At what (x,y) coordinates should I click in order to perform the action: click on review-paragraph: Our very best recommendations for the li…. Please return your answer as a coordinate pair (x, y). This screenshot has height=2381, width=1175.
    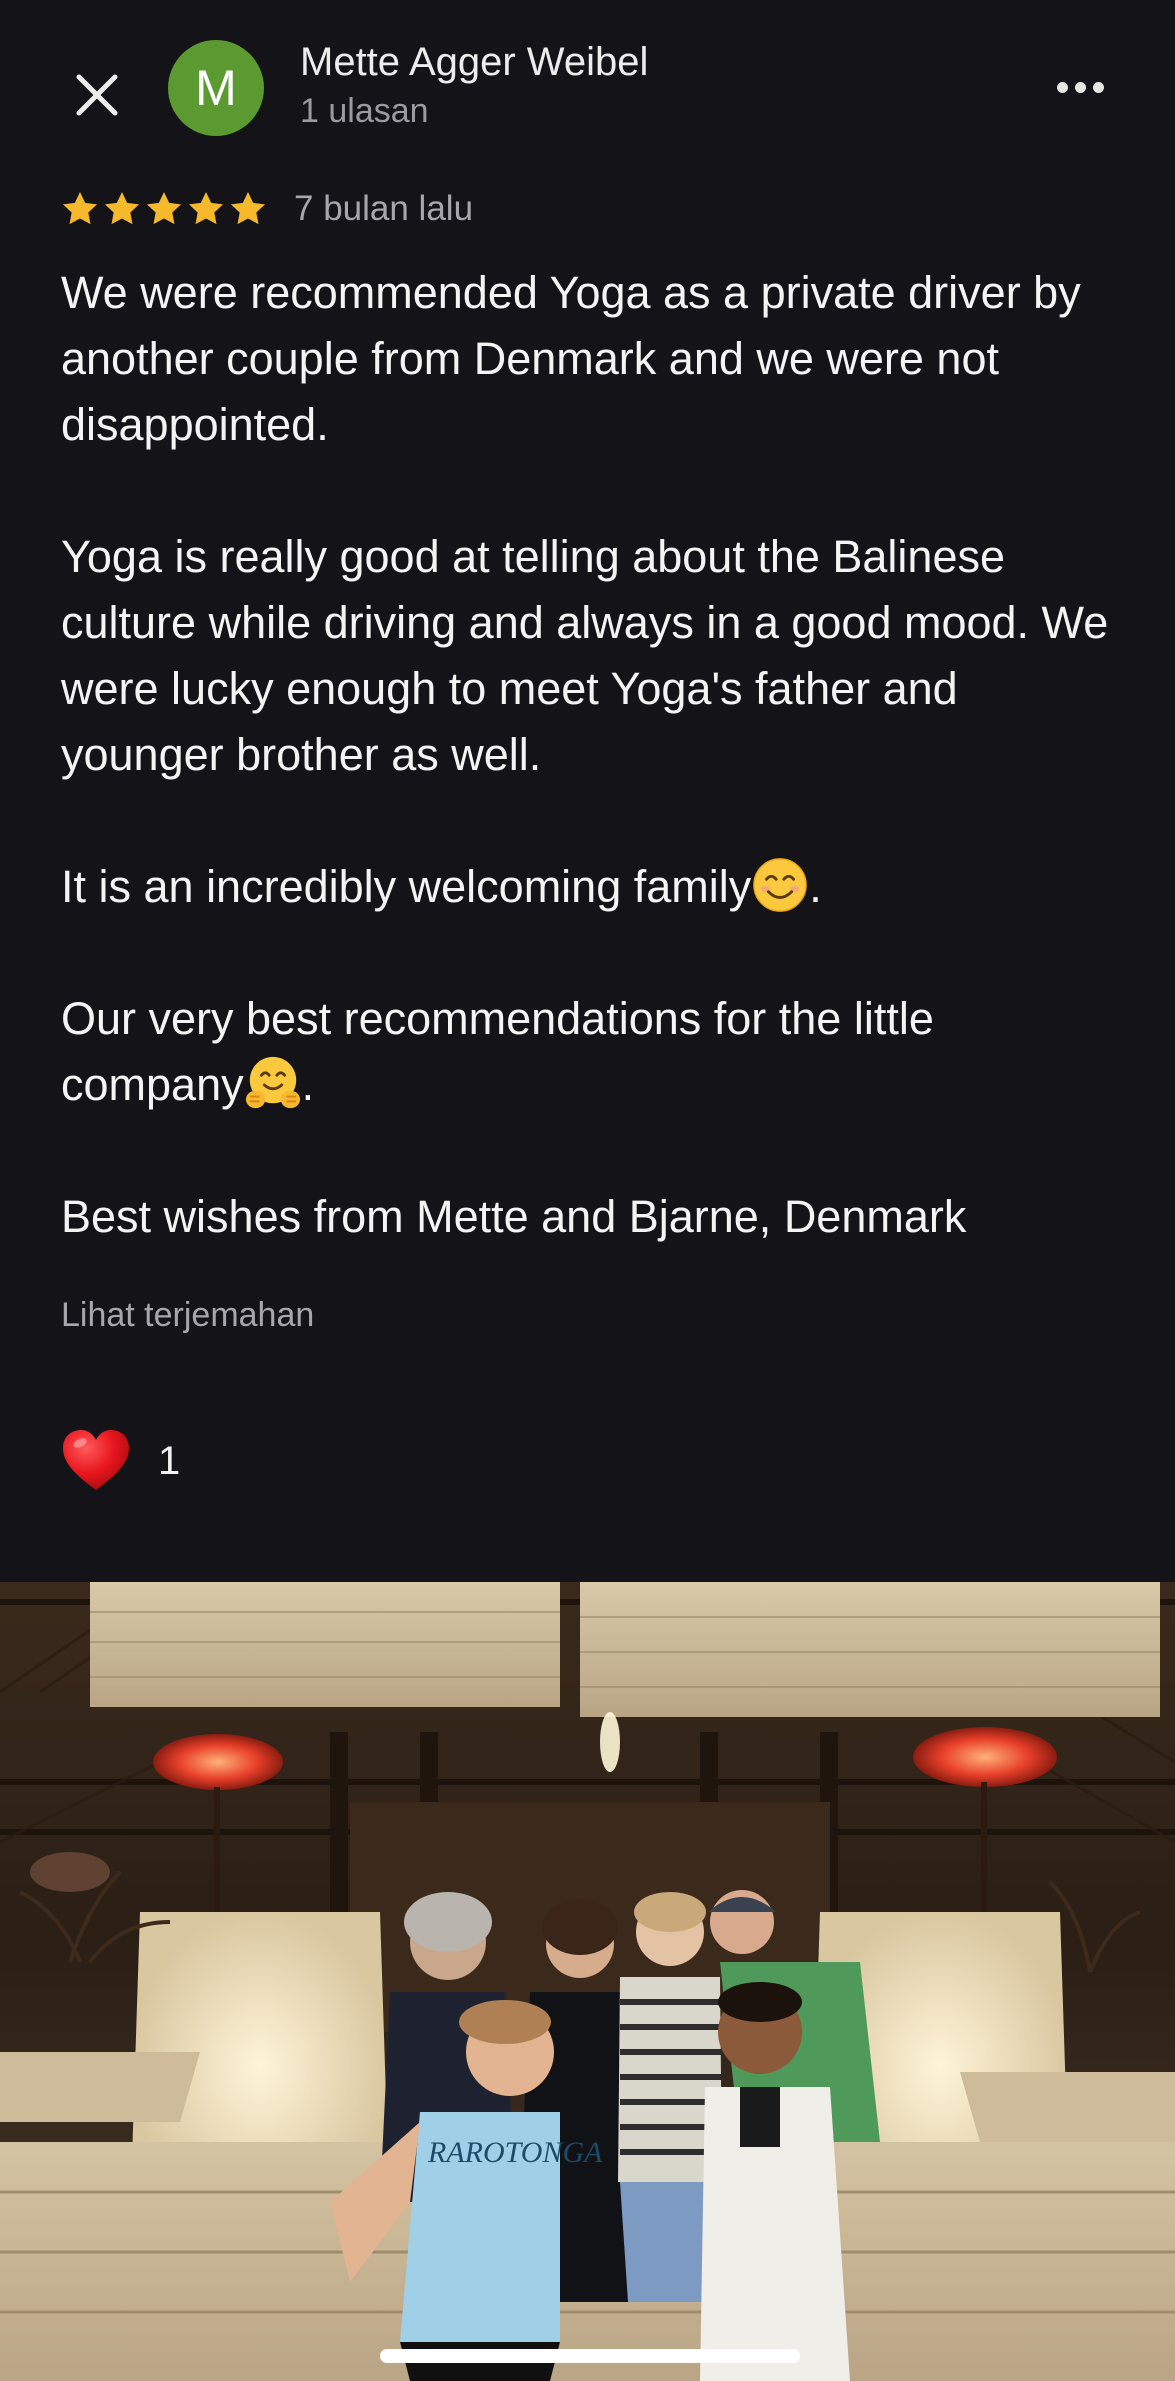
    Looking at the image, I should click on (591, 1052).